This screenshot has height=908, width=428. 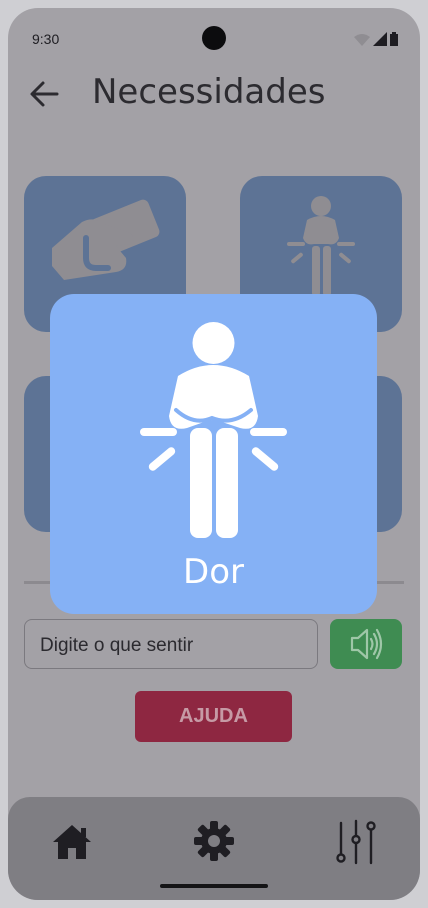 I want to click on pain-person-icon, so click(x=213, y=430).